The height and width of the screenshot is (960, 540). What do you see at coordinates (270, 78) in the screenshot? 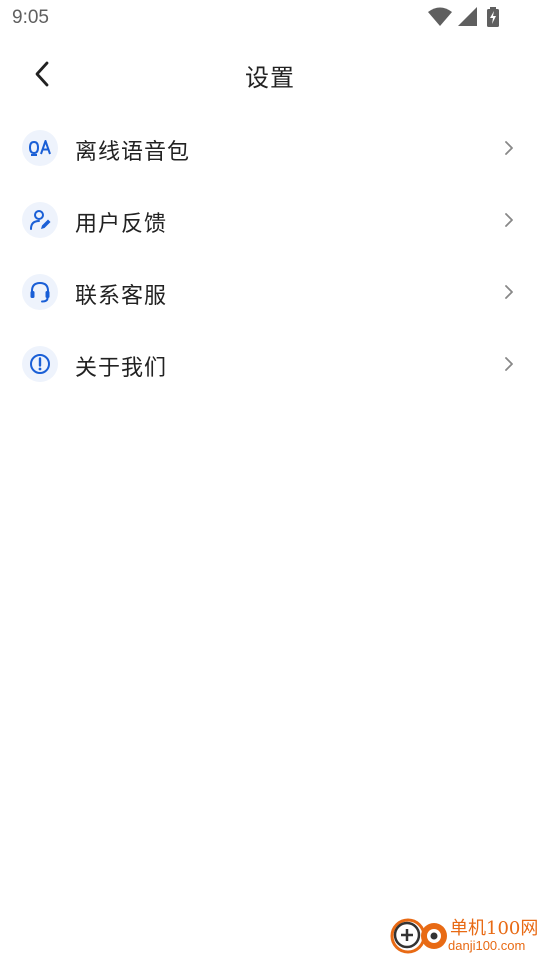
I see `page-title: 设置` at bounding box center [270, 78].